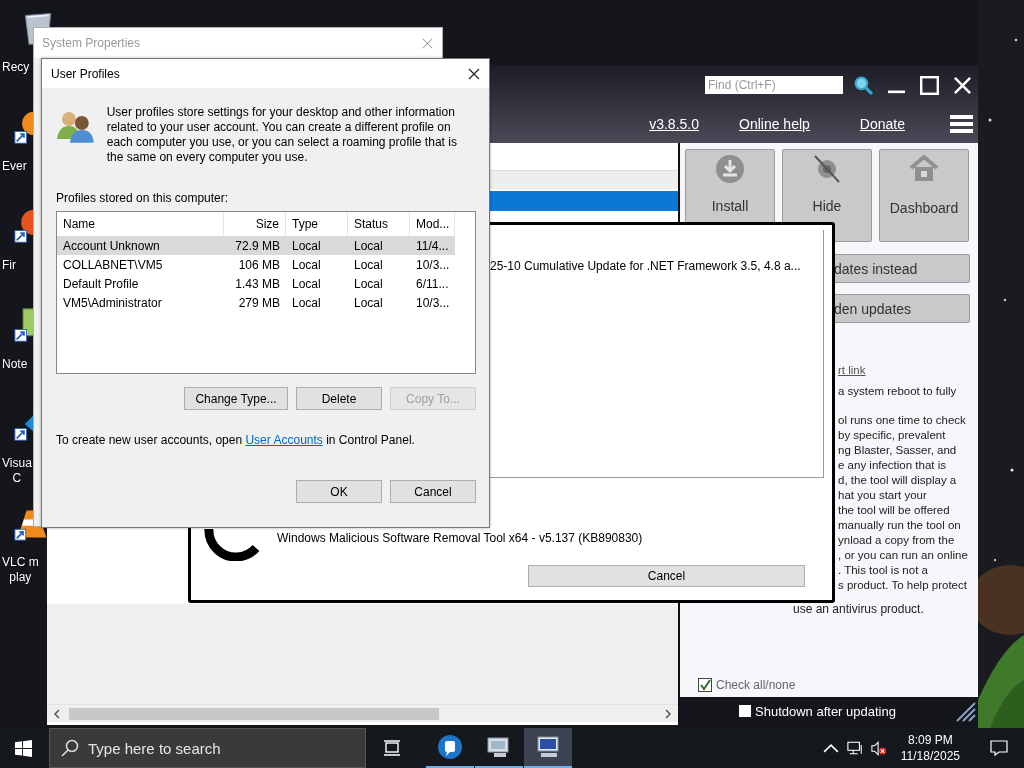 The image size is (1024, 768). What do you see at coordinates (236, 440) in the screenshot?
I see `footer-text: To create new user accounts, open User Accounts in Control Panel.` at bounding box center [236, 440].